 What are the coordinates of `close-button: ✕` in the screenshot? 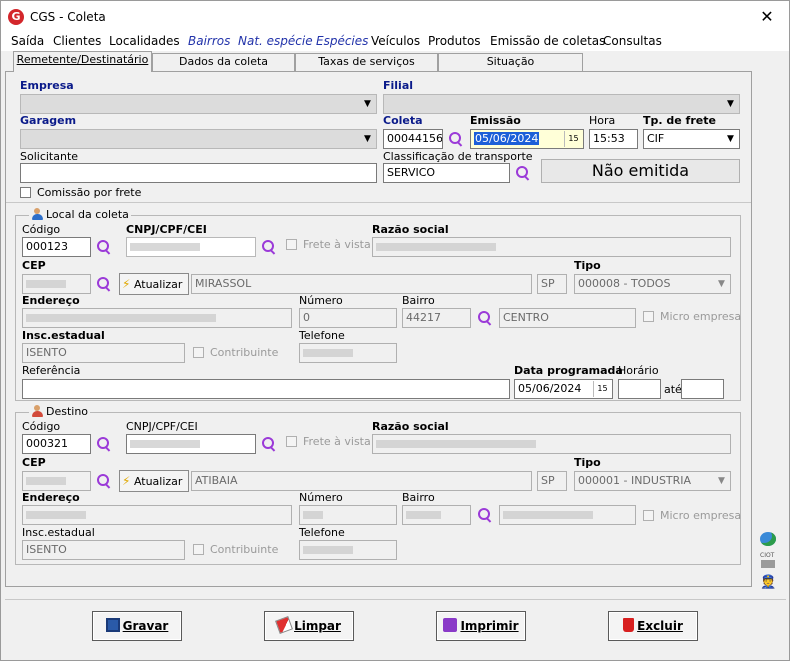 It's located at (767, 17).